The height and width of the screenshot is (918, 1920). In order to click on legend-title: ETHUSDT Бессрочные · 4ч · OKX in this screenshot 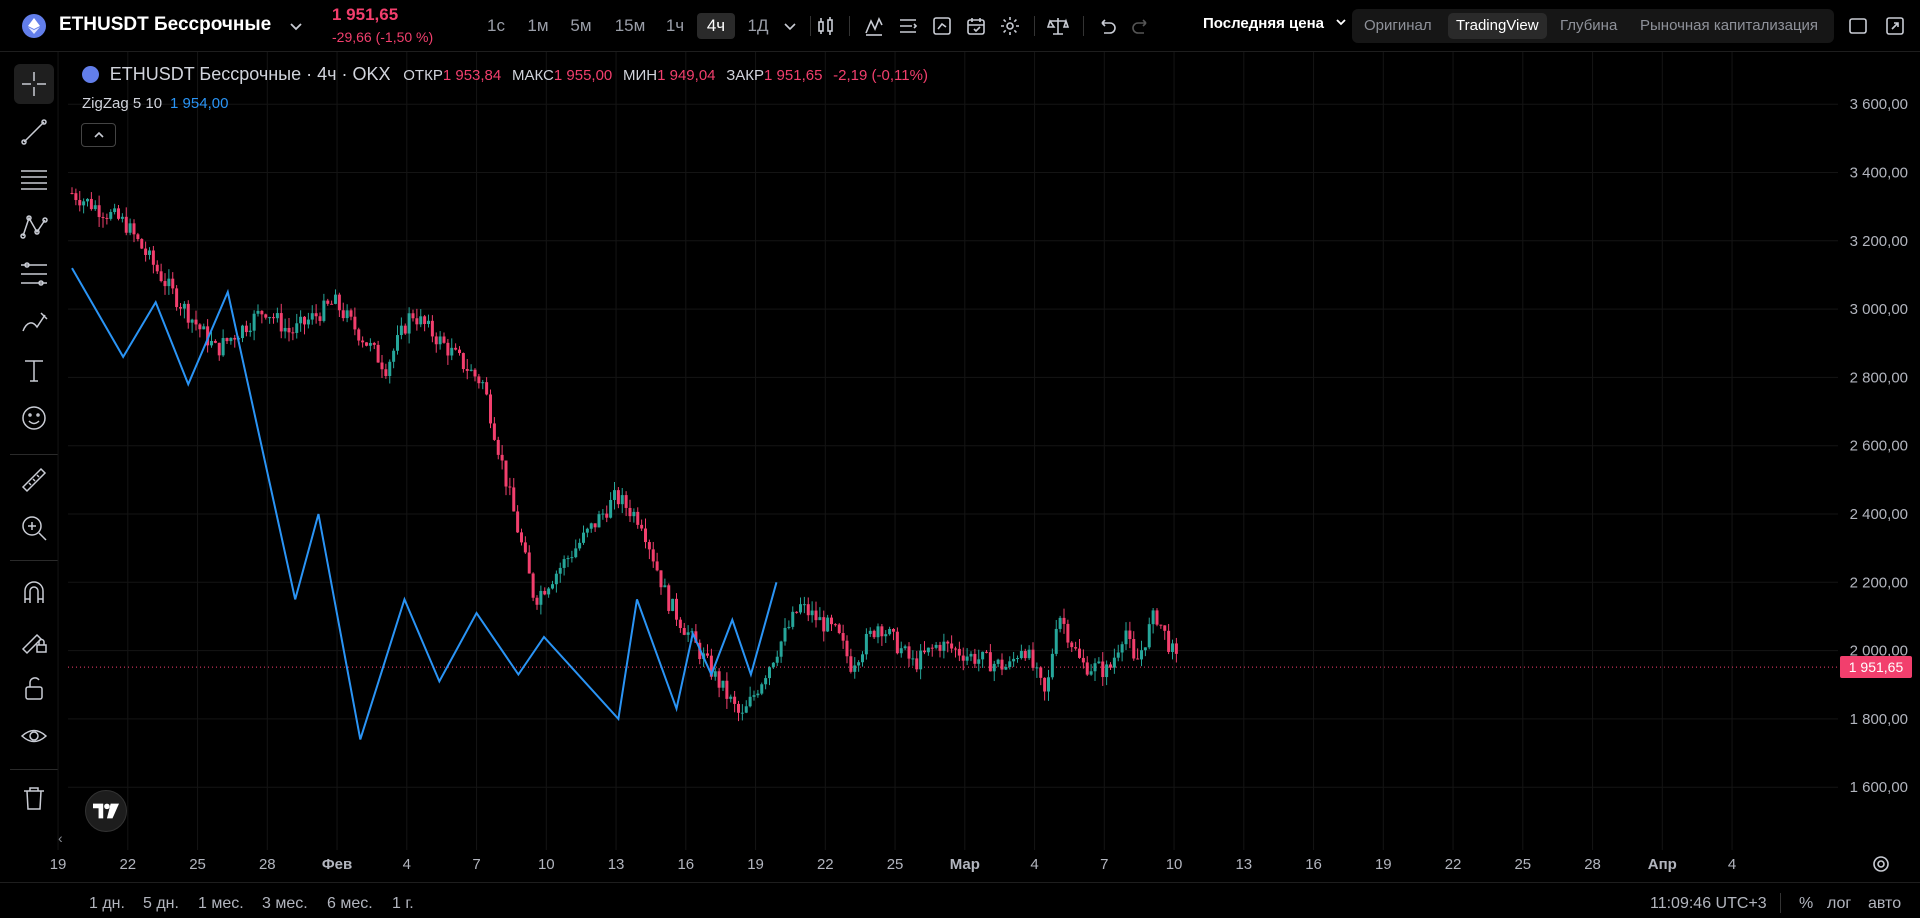, I will do `click(250, 74)`.